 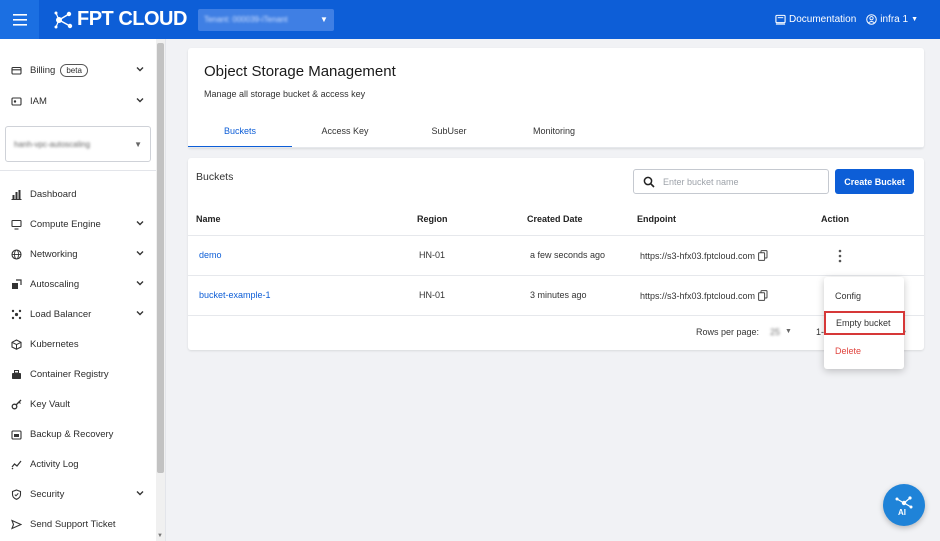 I want to click on beta-badge: beta, so click(x=74, y=70).